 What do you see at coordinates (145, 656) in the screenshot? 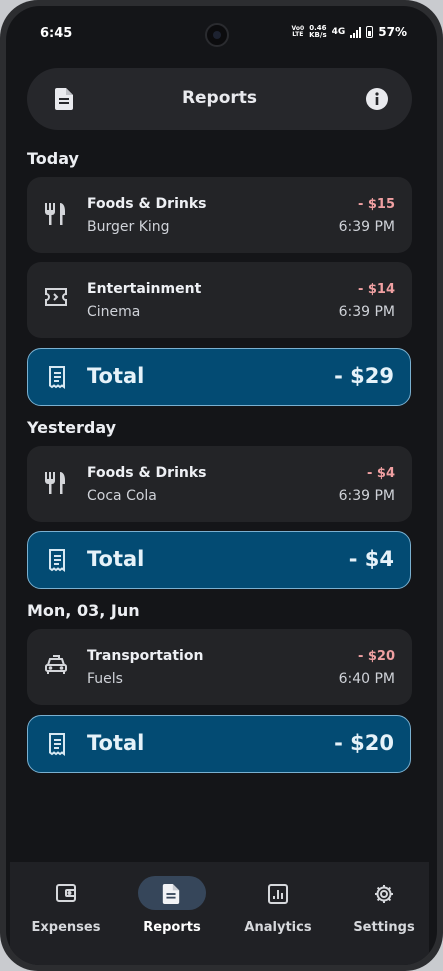
I see `item-category: Transportation` at bounding box center [145, 656].